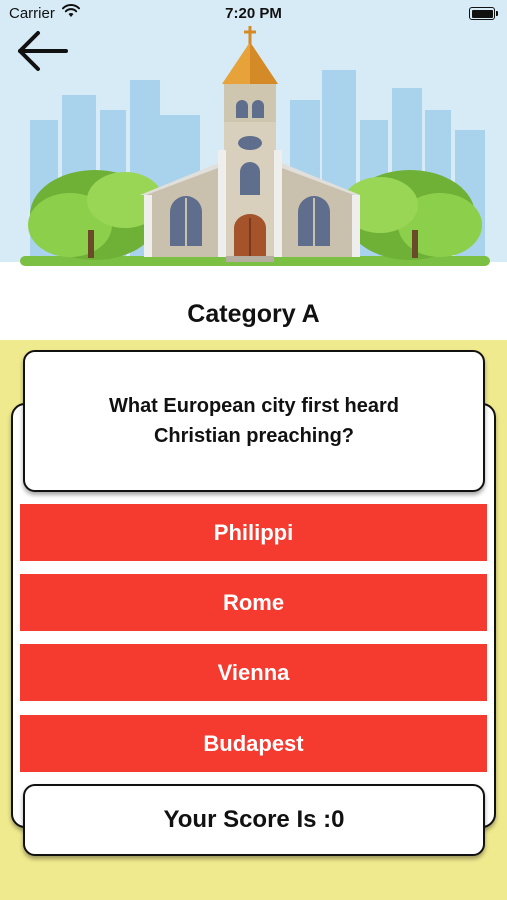 The image size is (507, 900). Describe the element at coordinates (253, 532) in the screenshot. I see `answer-button-1: Philippi` at that location.